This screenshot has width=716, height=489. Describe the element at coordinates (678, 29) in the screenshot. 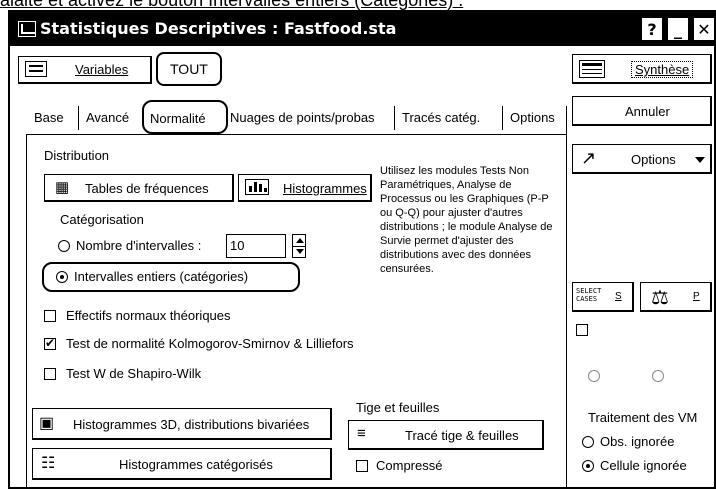

I see `minimize-button: _` at that location.